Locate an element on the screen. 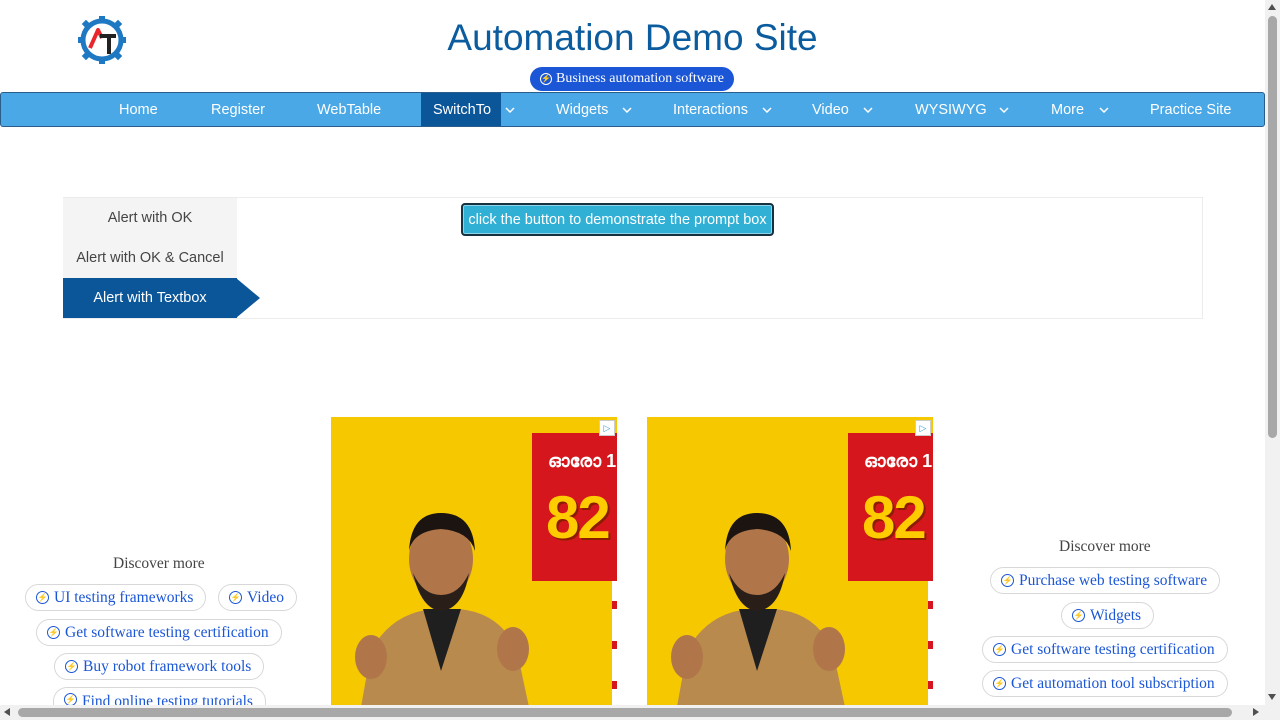 The height and width of the screenshot is (720, 1280). discover-chip: ⚡ Buy robot framework tools is located at coordinates (159, 666).